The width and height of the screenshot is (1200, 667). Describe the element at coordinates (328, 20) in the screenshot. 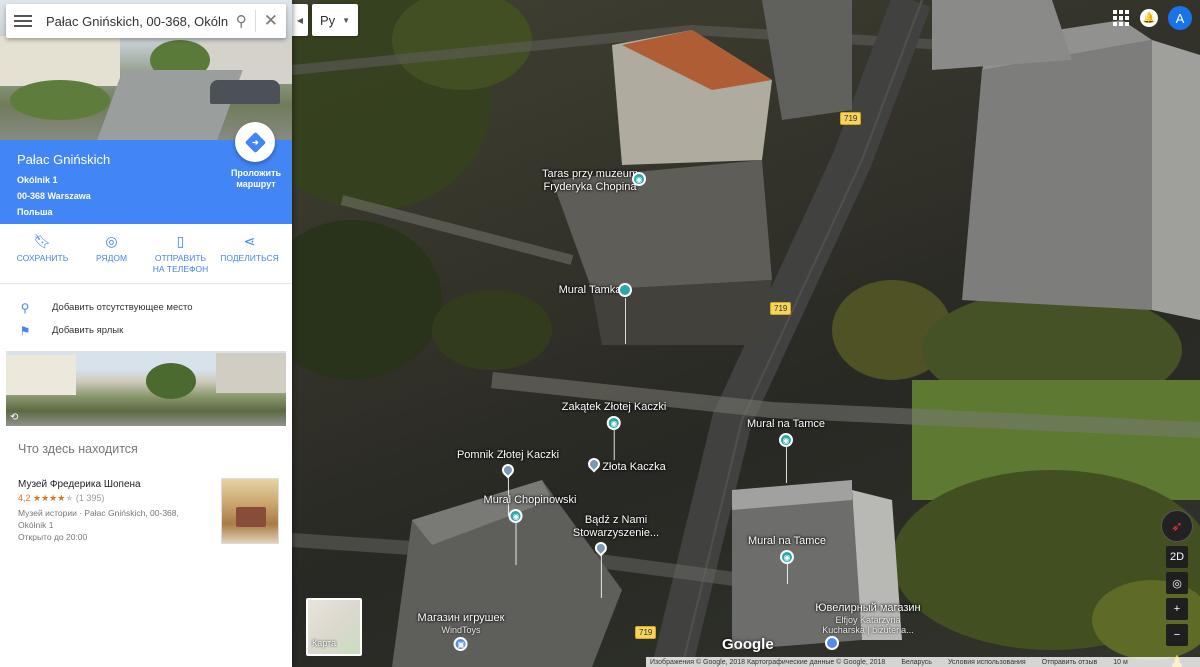

I see `language-value: Ру` at that location.